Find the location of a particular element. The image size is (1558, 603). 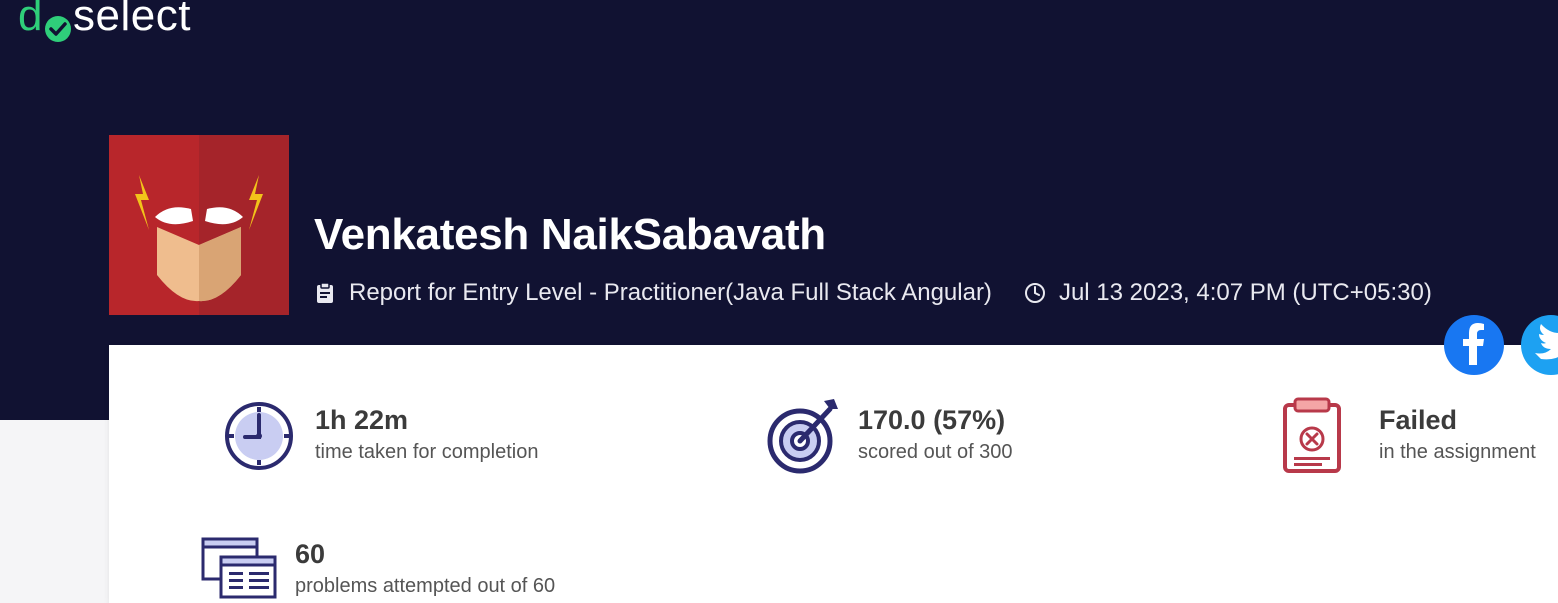

problems-label: problems attempted out of 60 is located at coordinates (425, 586).